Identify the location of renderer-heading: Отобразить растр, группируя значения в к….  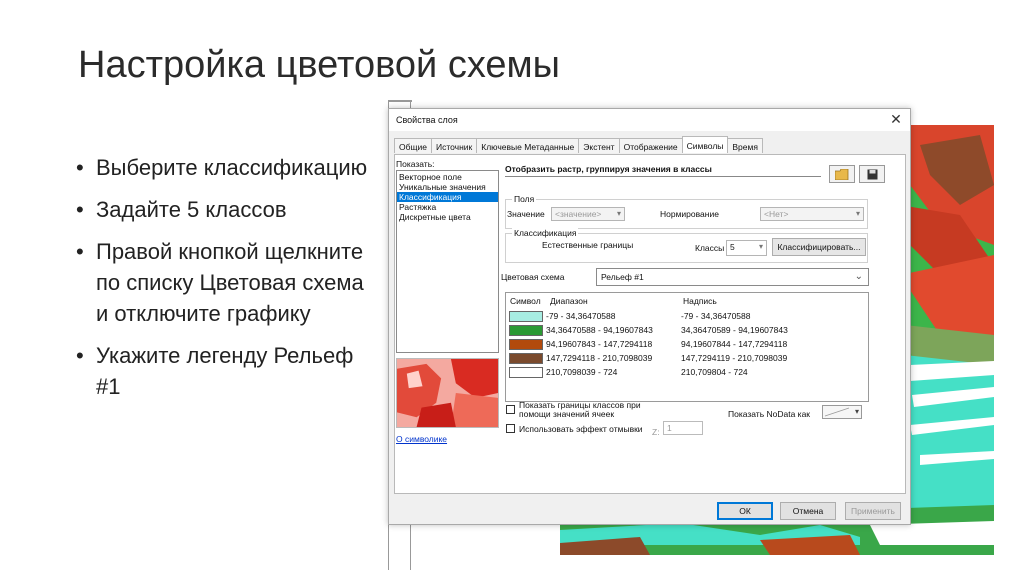
(663, 170).